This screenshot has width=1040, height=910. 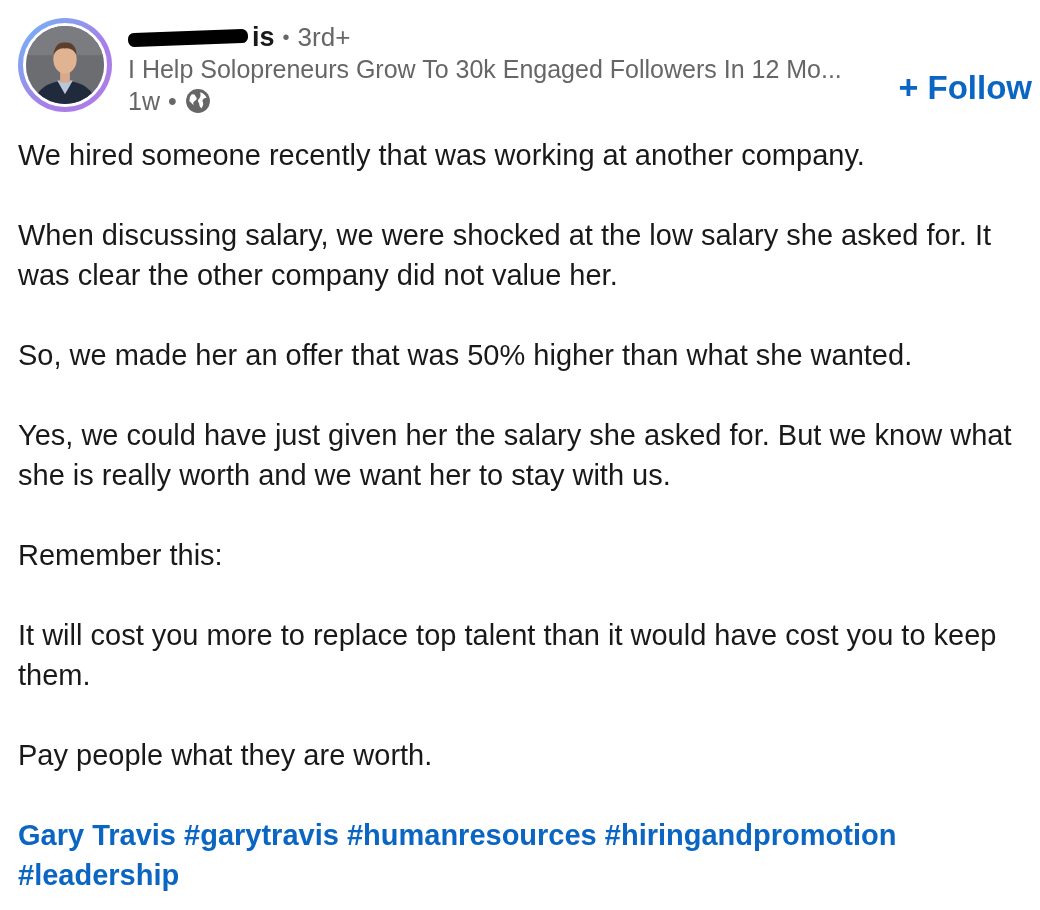 What do you see at coordinates (226, 755) in the screenshot?
I see `post-paragraph: Pay people what they are worth.` at bounding box center [226, 755].